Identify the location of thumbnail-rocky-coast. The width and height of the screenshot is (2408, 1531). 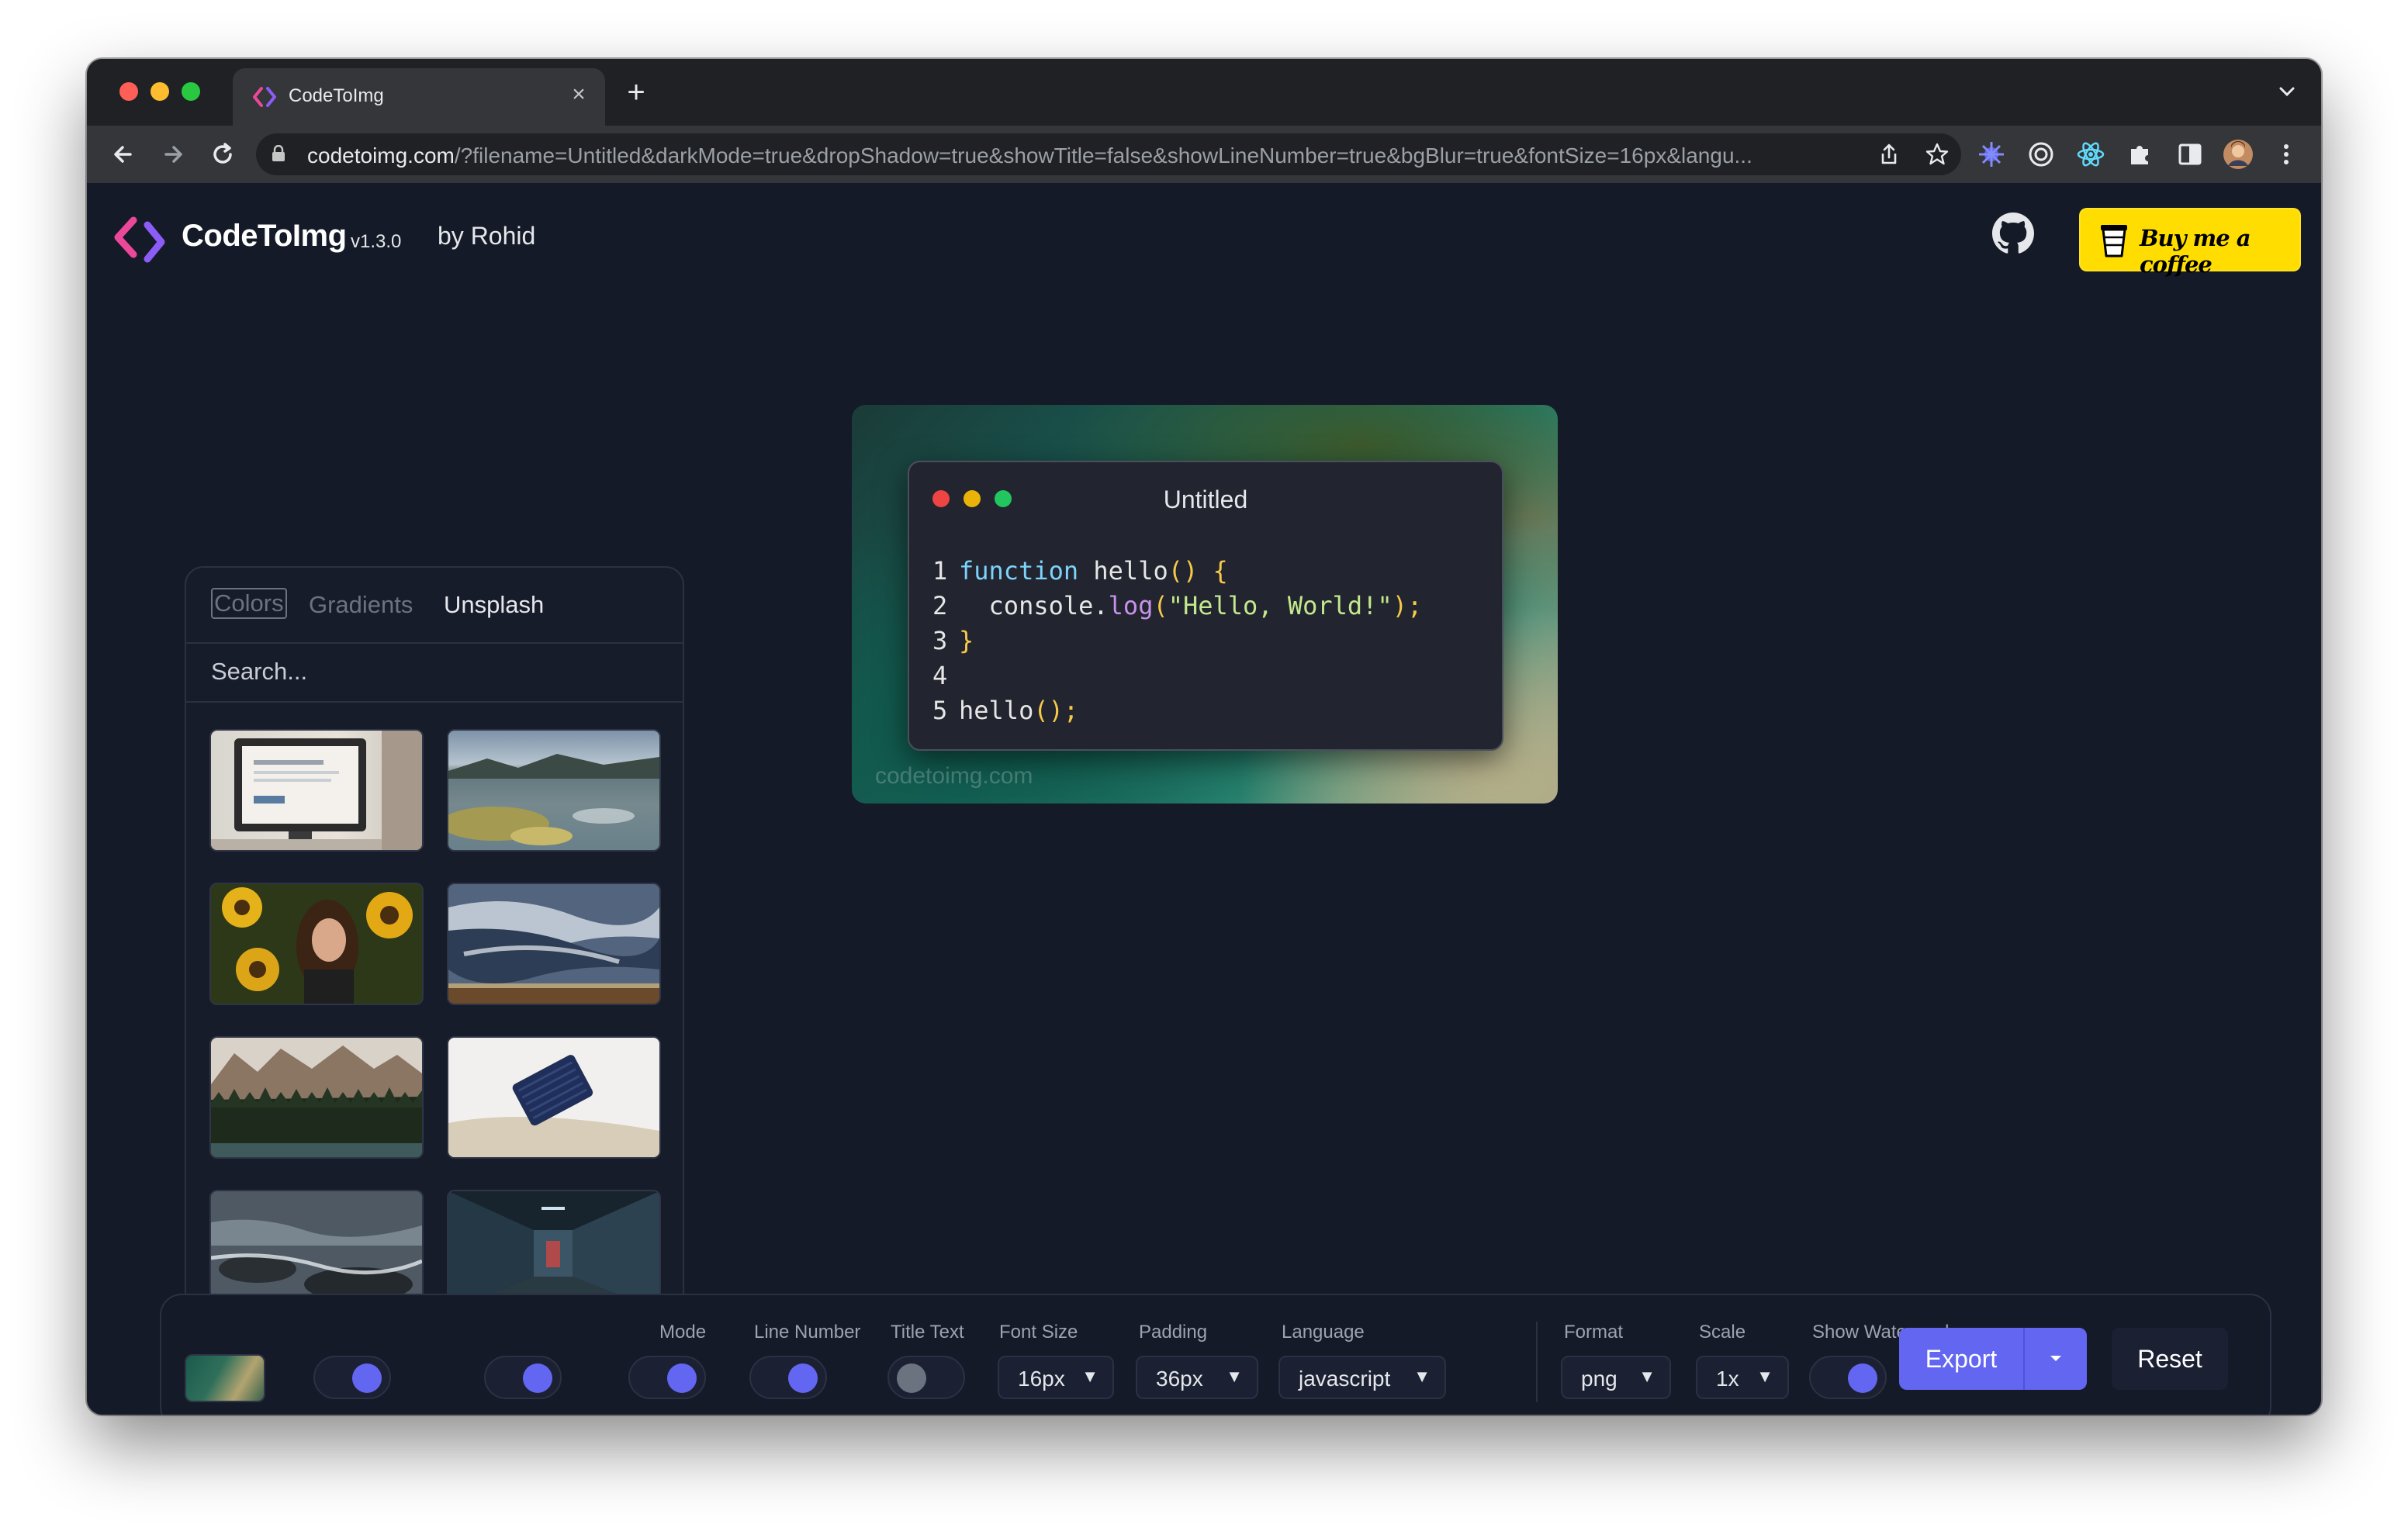
(554, 790).